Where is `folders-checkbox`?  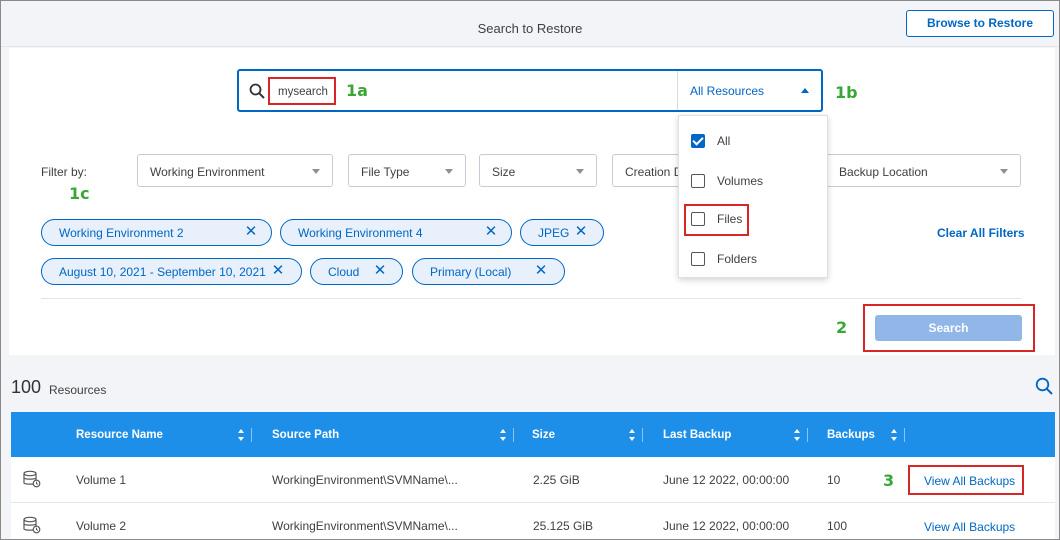
folders-checkbox is located at coordinates (698, 259).